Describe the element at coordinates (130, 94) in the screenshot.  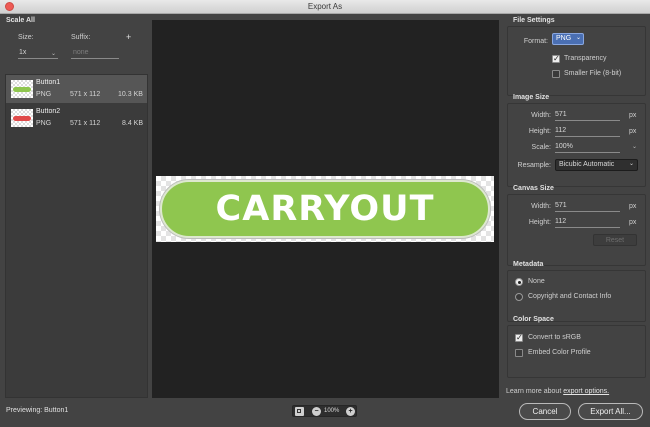
I see `asset-filesize: 10.3 KB` at that location.